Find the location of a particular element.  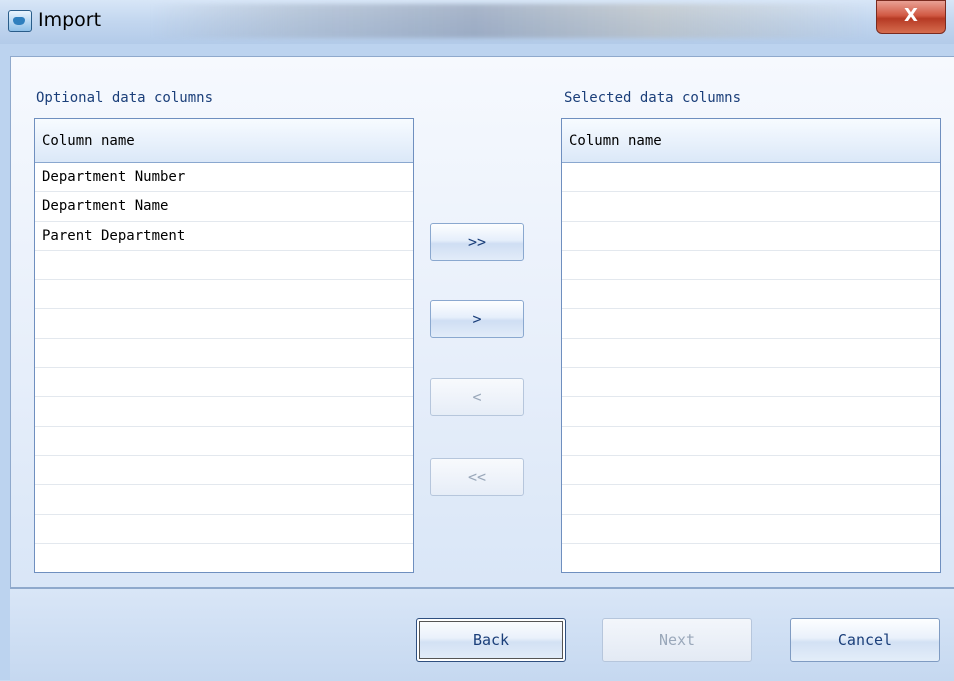

optional-row: Department Name is located at coordinates (224, 207).